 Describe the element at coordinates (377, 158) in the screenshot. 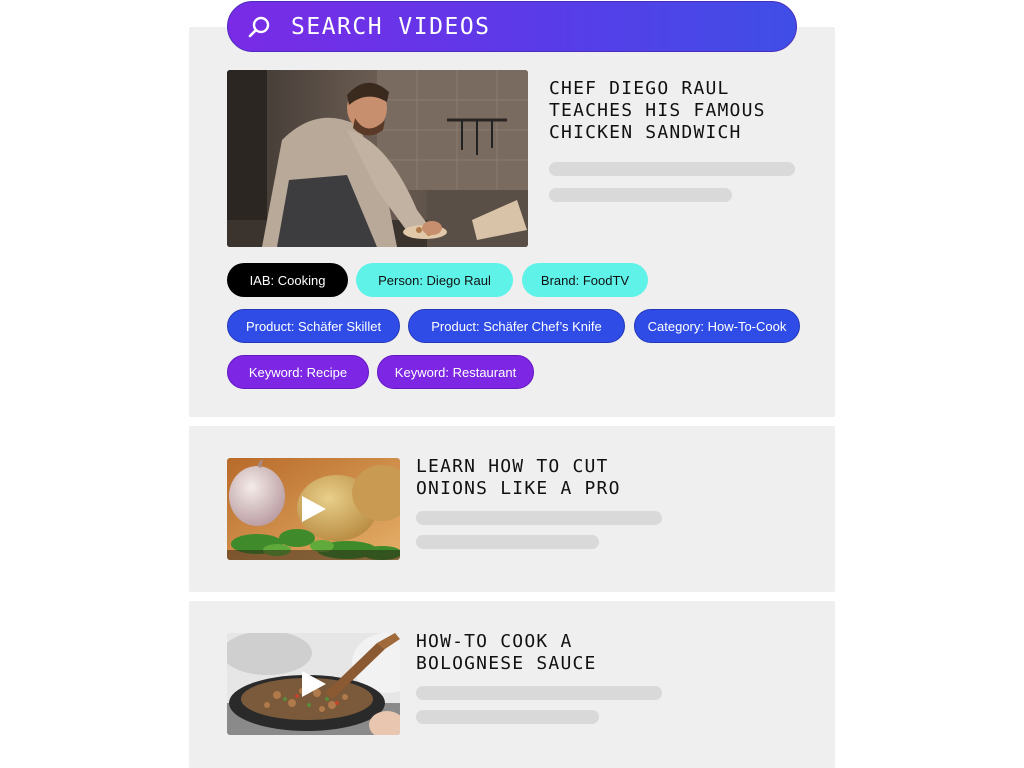

I see `video-thumbnail-chef` at that location.